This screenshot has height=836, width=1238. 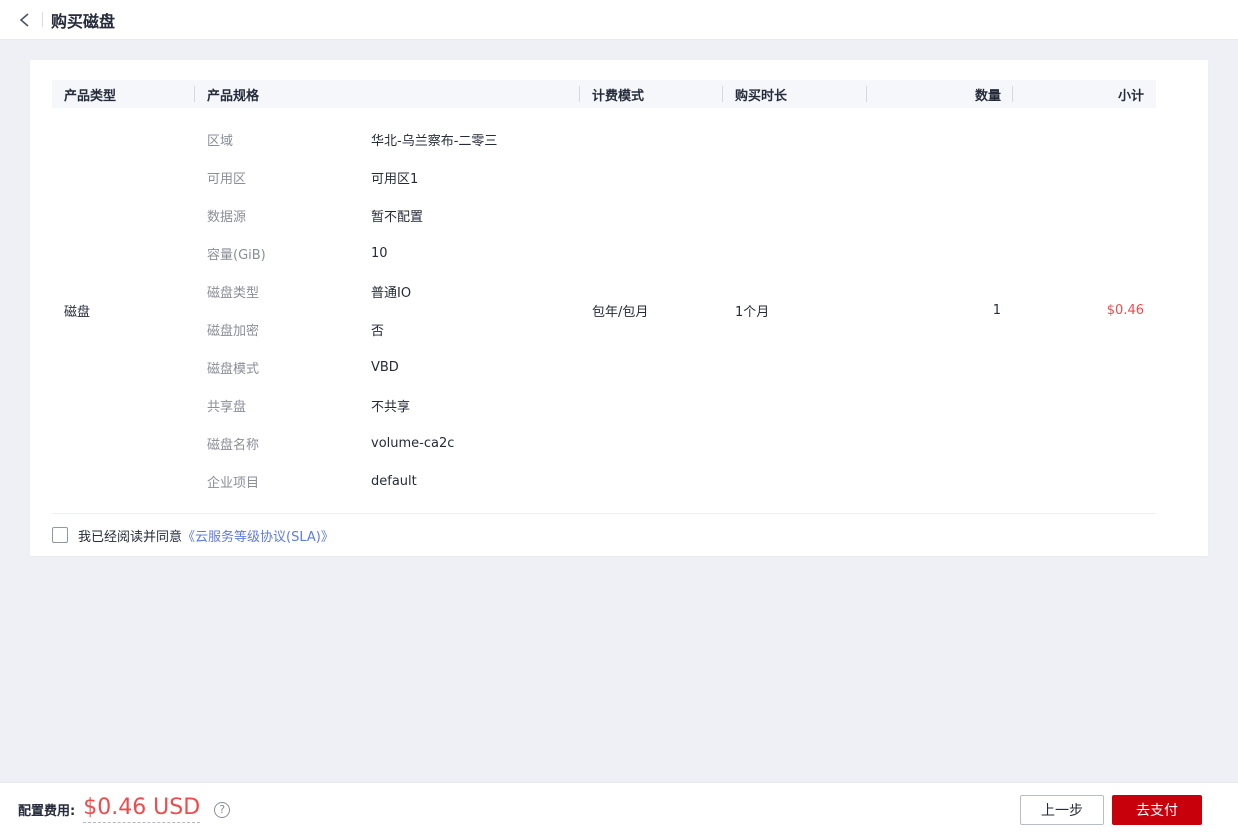 I want to click on go-to-pay-button: 去支付, so click(x=1157, y=809).